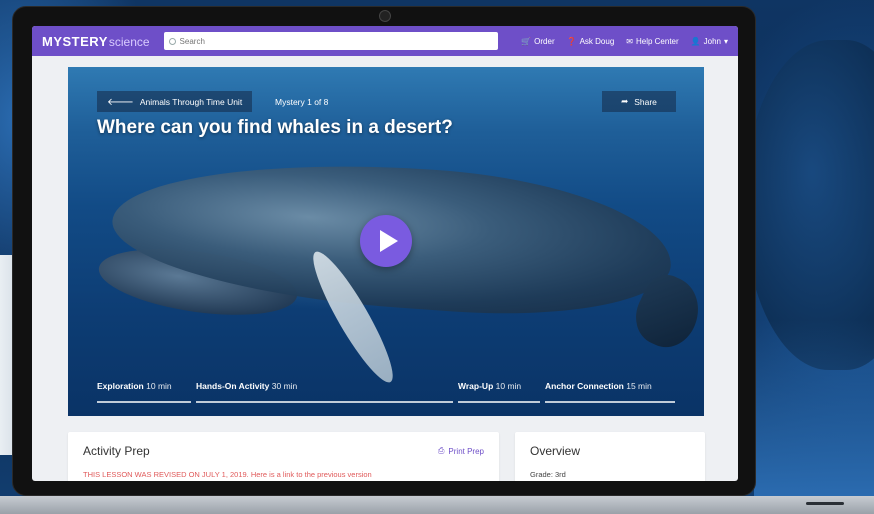 The width and height of the screenshot is (874, 514). I want to click on question-icon: ❓, so click(571, 41).